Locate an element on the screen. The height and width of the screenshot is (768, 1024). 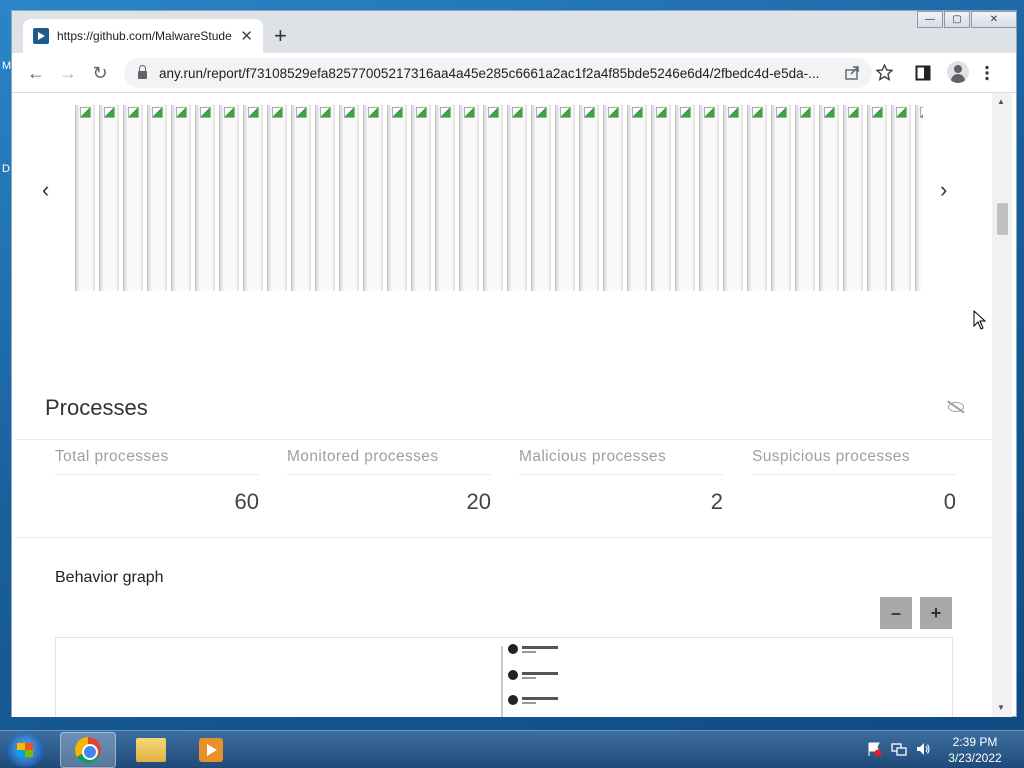
close-window-button: ✕ is located at coordinates (994, 19).